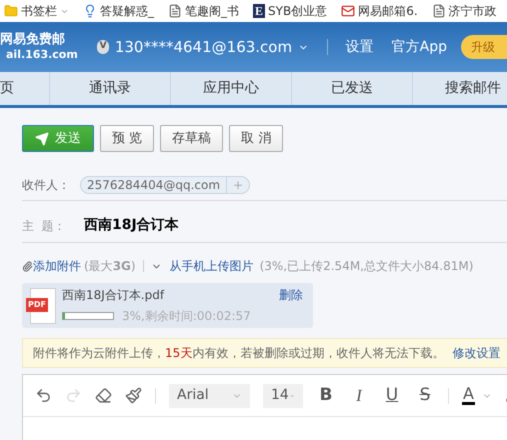  What do you see at coordinates (90, 11) in the screenshot?
I see `lightbulb-icon` at bounding box center [90, 11].